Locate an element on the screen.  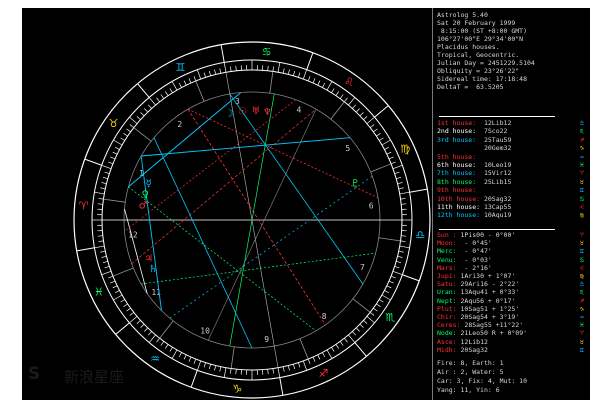
house-sign-icon: ♊ is located at coordinates (581, 190).